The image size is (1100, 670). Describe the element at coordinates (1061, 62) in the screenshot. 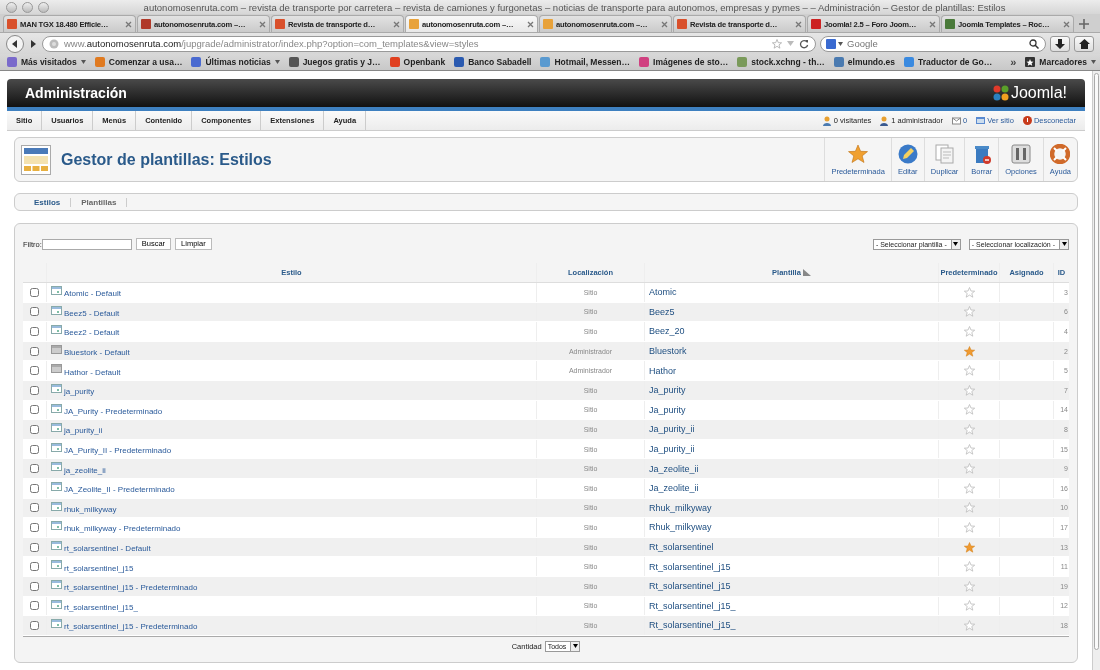

I see `bookmarks-menu: Marcadores` at that location.